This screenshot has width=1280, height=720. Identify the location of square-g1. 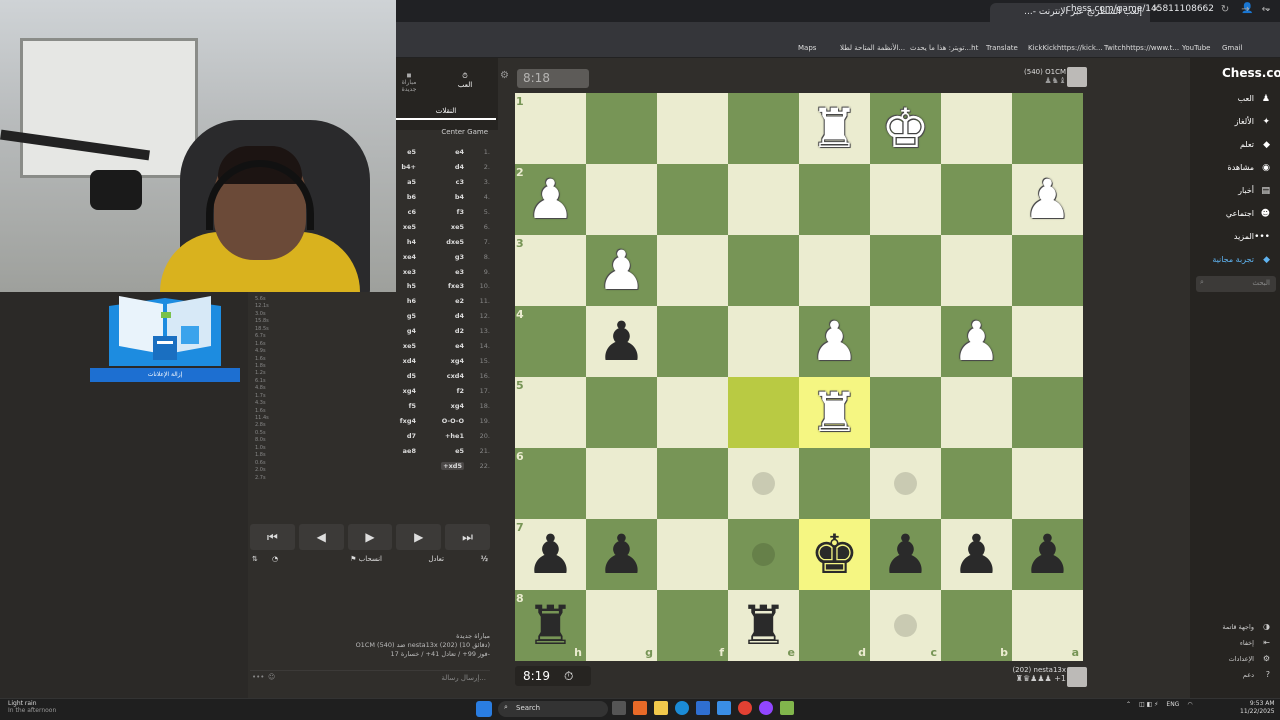
(621, 128).